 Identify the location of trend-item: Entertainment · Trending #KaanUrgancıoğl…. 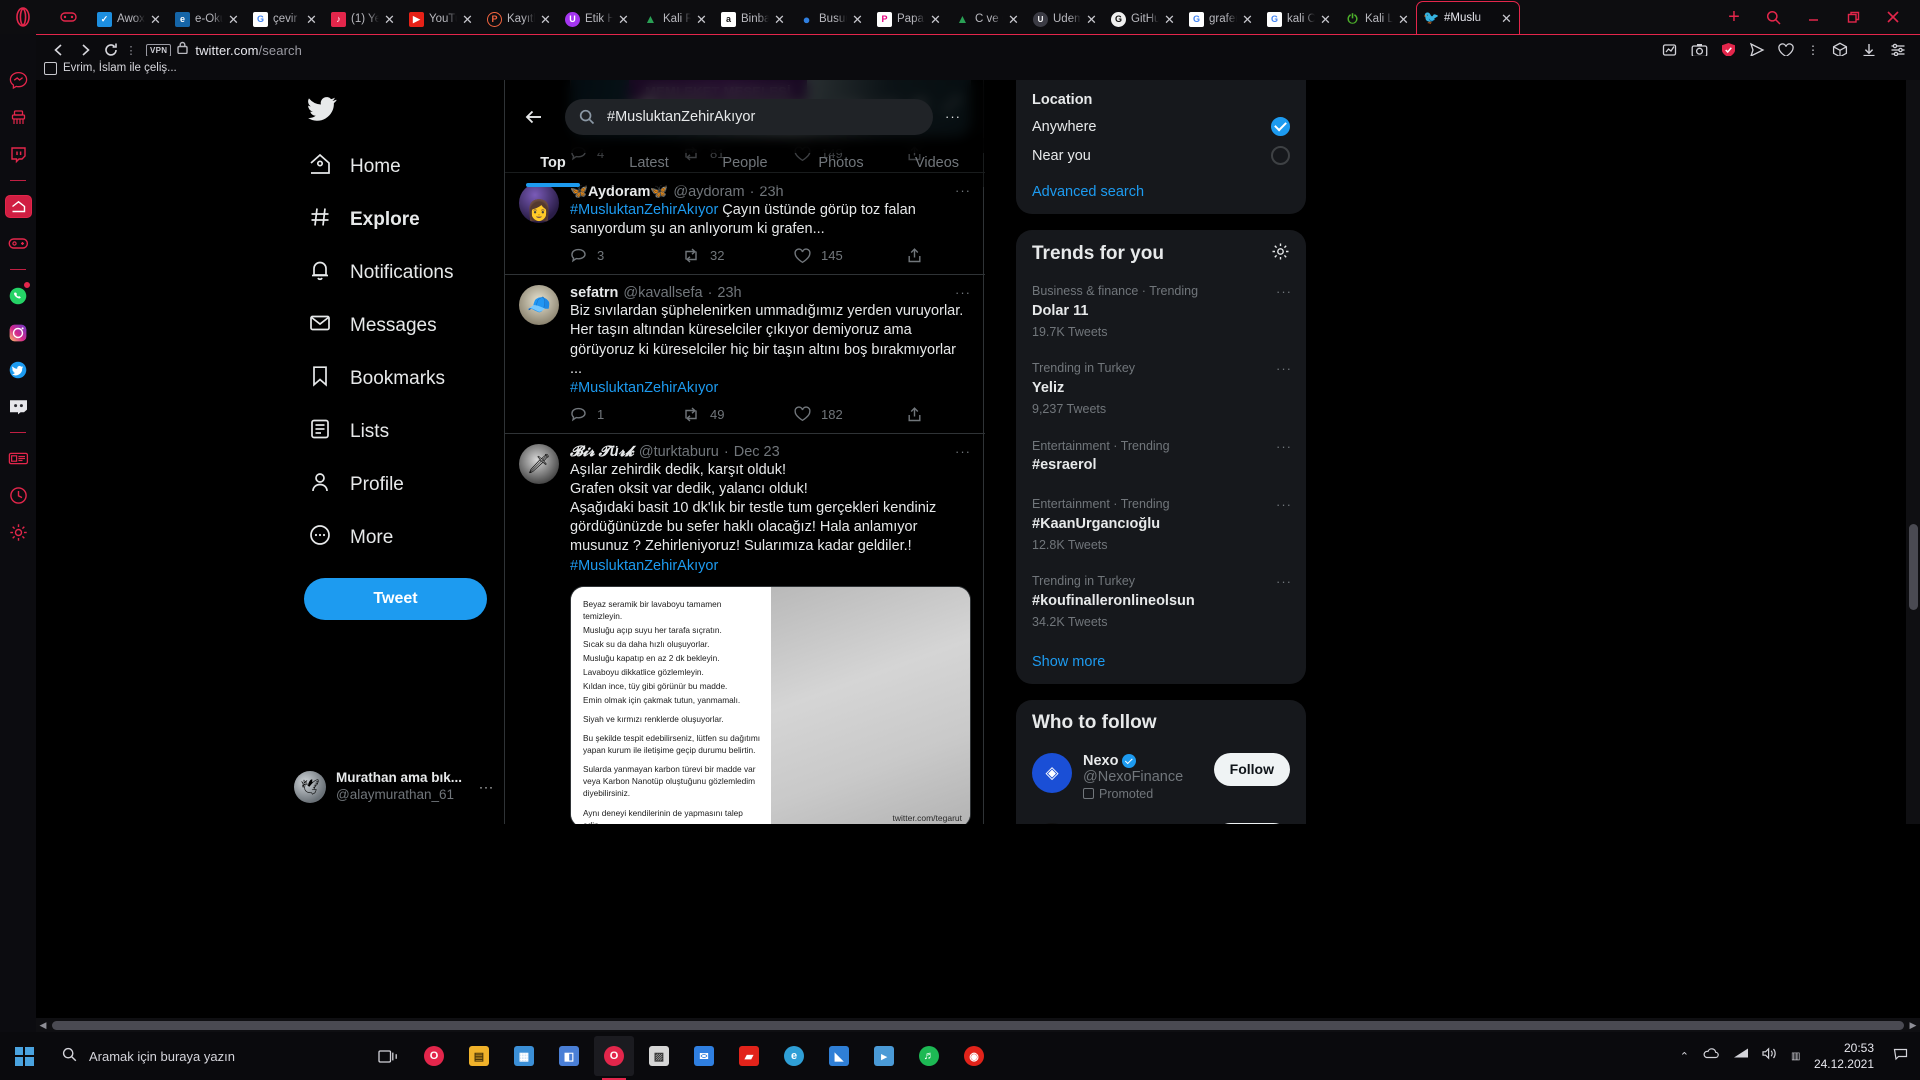
(1161, 525).